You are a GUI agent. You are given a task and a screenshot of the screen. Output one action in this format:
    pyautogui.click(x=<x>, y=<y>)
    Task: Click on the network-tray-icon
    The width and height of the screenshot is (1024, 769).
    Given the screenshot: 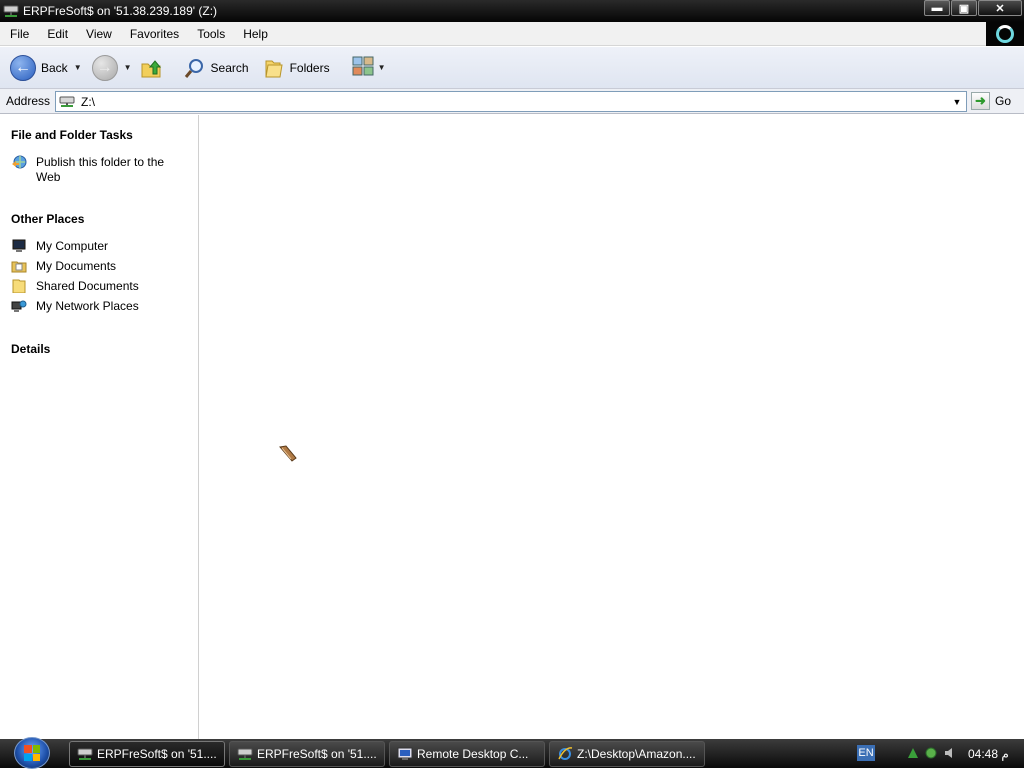 What is the action you would take?
    pyautogui.click(x=913, y=753)
    